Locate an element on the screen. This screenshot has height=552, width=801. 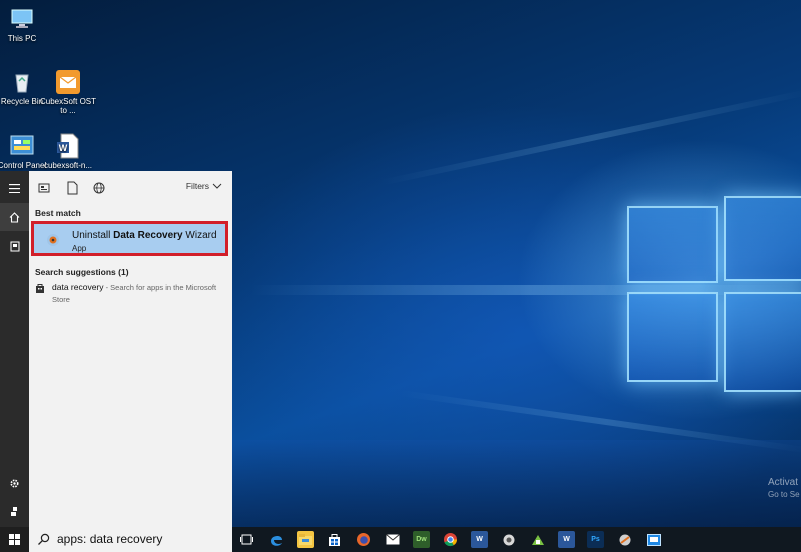
taskbar-file-explorer is located at coordinates (305, 539).